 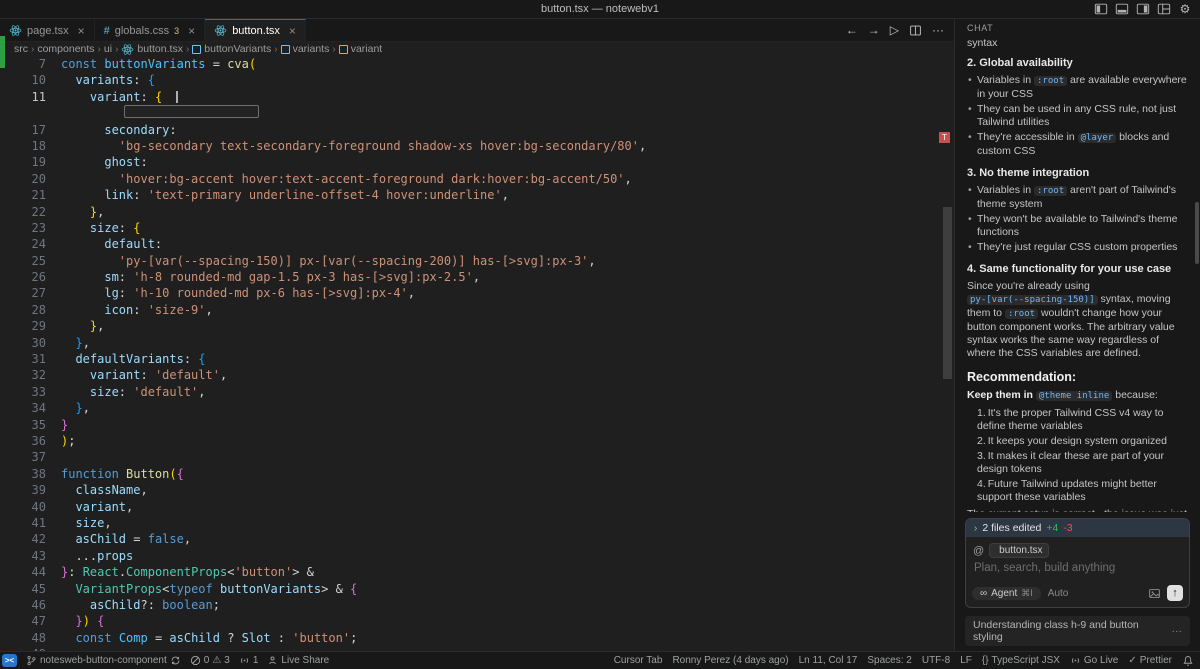 What do you see at coordinates (477, 162) in the screenshot?
I see `code-line: 19 ghost:` at bounding box center [477, 162].